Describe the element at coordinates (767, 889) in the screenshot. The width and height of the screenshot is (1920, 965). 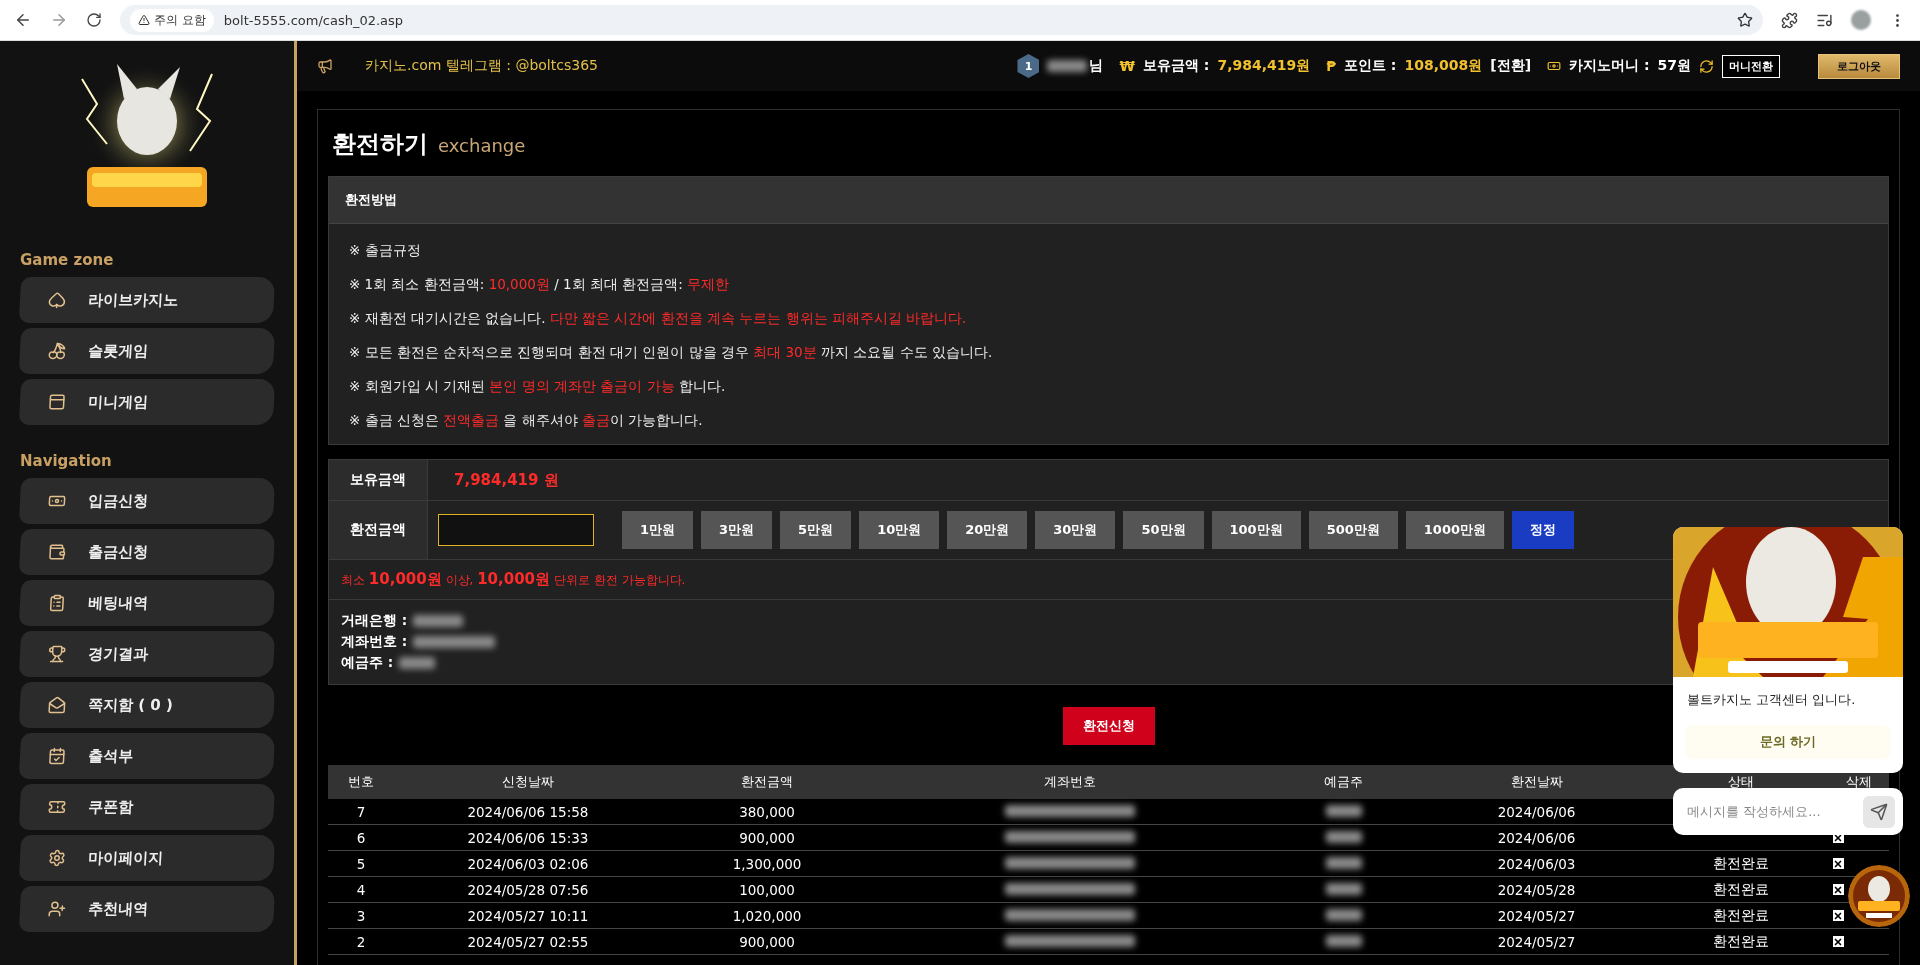
I see `table-cell: 100,000` at that location.